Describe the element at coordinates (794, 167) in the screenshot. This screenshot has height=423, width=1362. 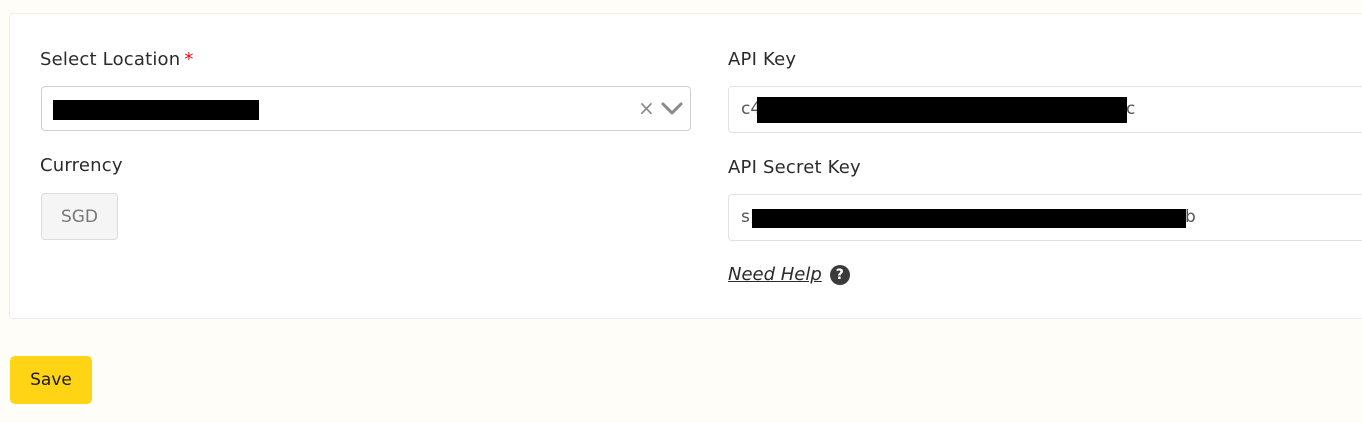
I see `api-secret-label: API Secret Key` at that location.